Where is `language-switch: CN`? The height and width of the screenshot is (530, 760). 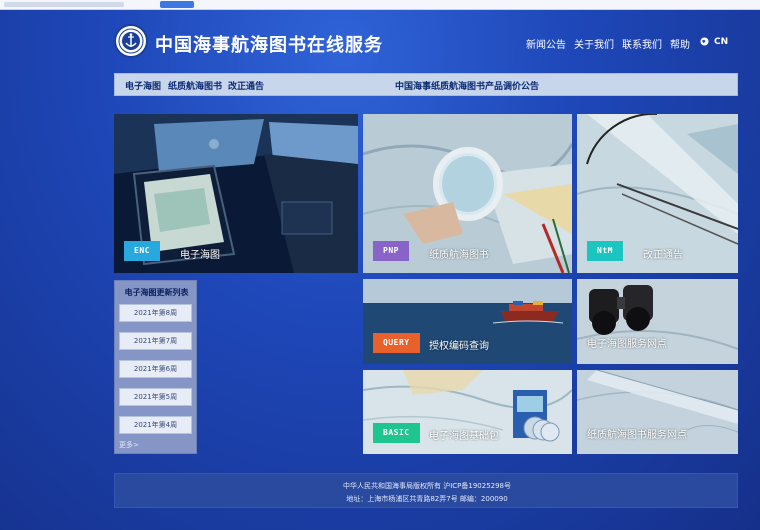 language-switch: CN is located at coordinates (721, 42).